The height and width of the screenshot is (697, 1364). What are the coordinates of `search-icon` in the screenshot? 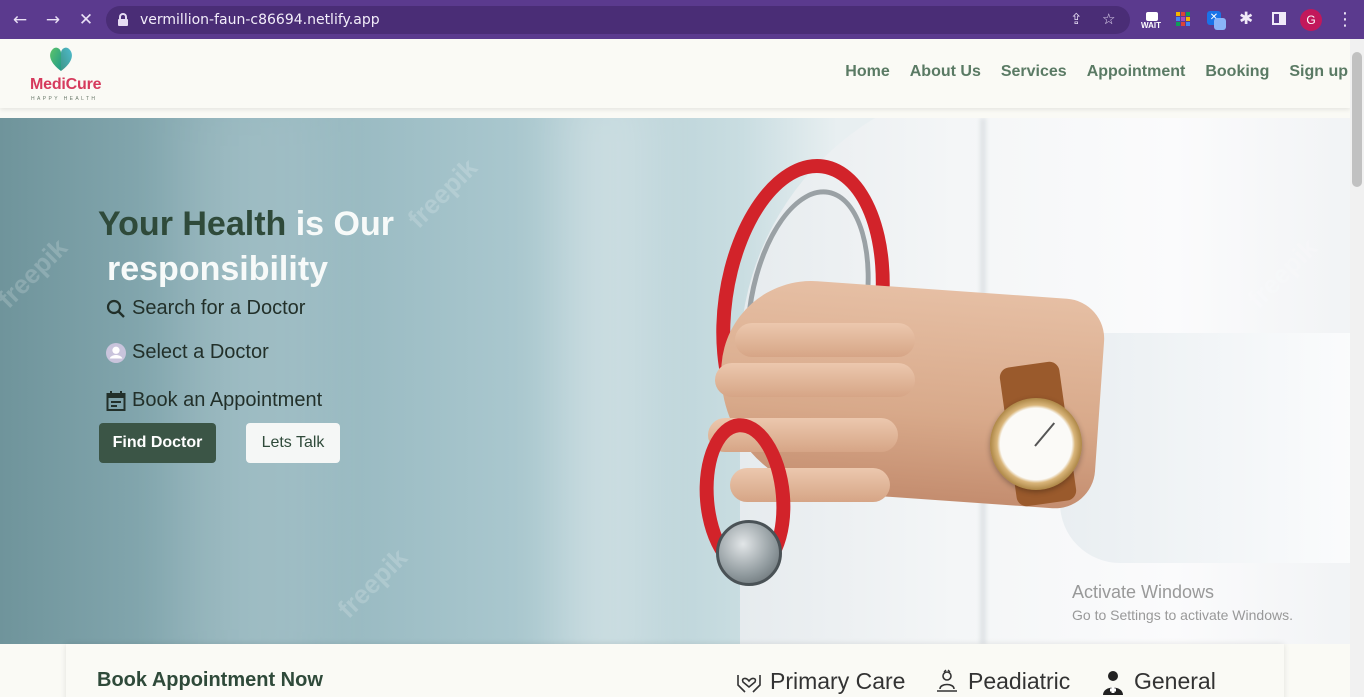 It's located at (115, 308).